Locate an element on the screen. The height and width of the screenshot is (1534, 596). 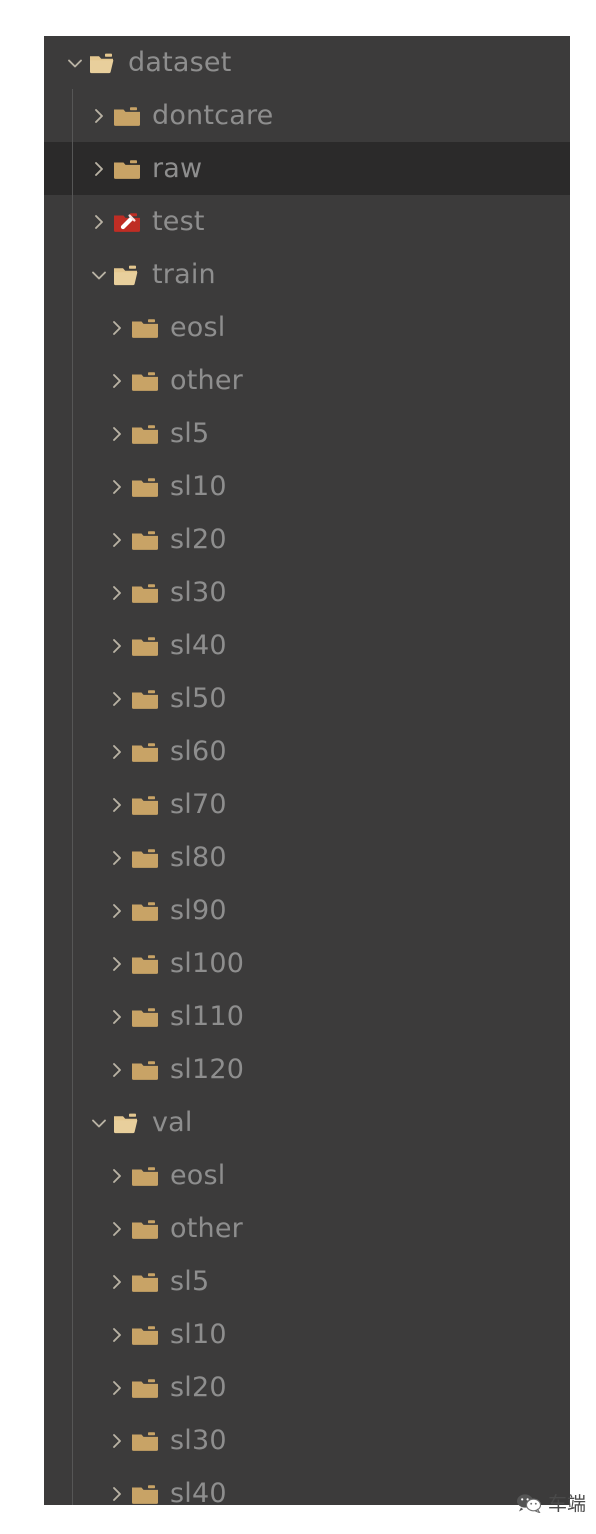
wechat-watermark: 车端 is located at coordinates (551, 1502).